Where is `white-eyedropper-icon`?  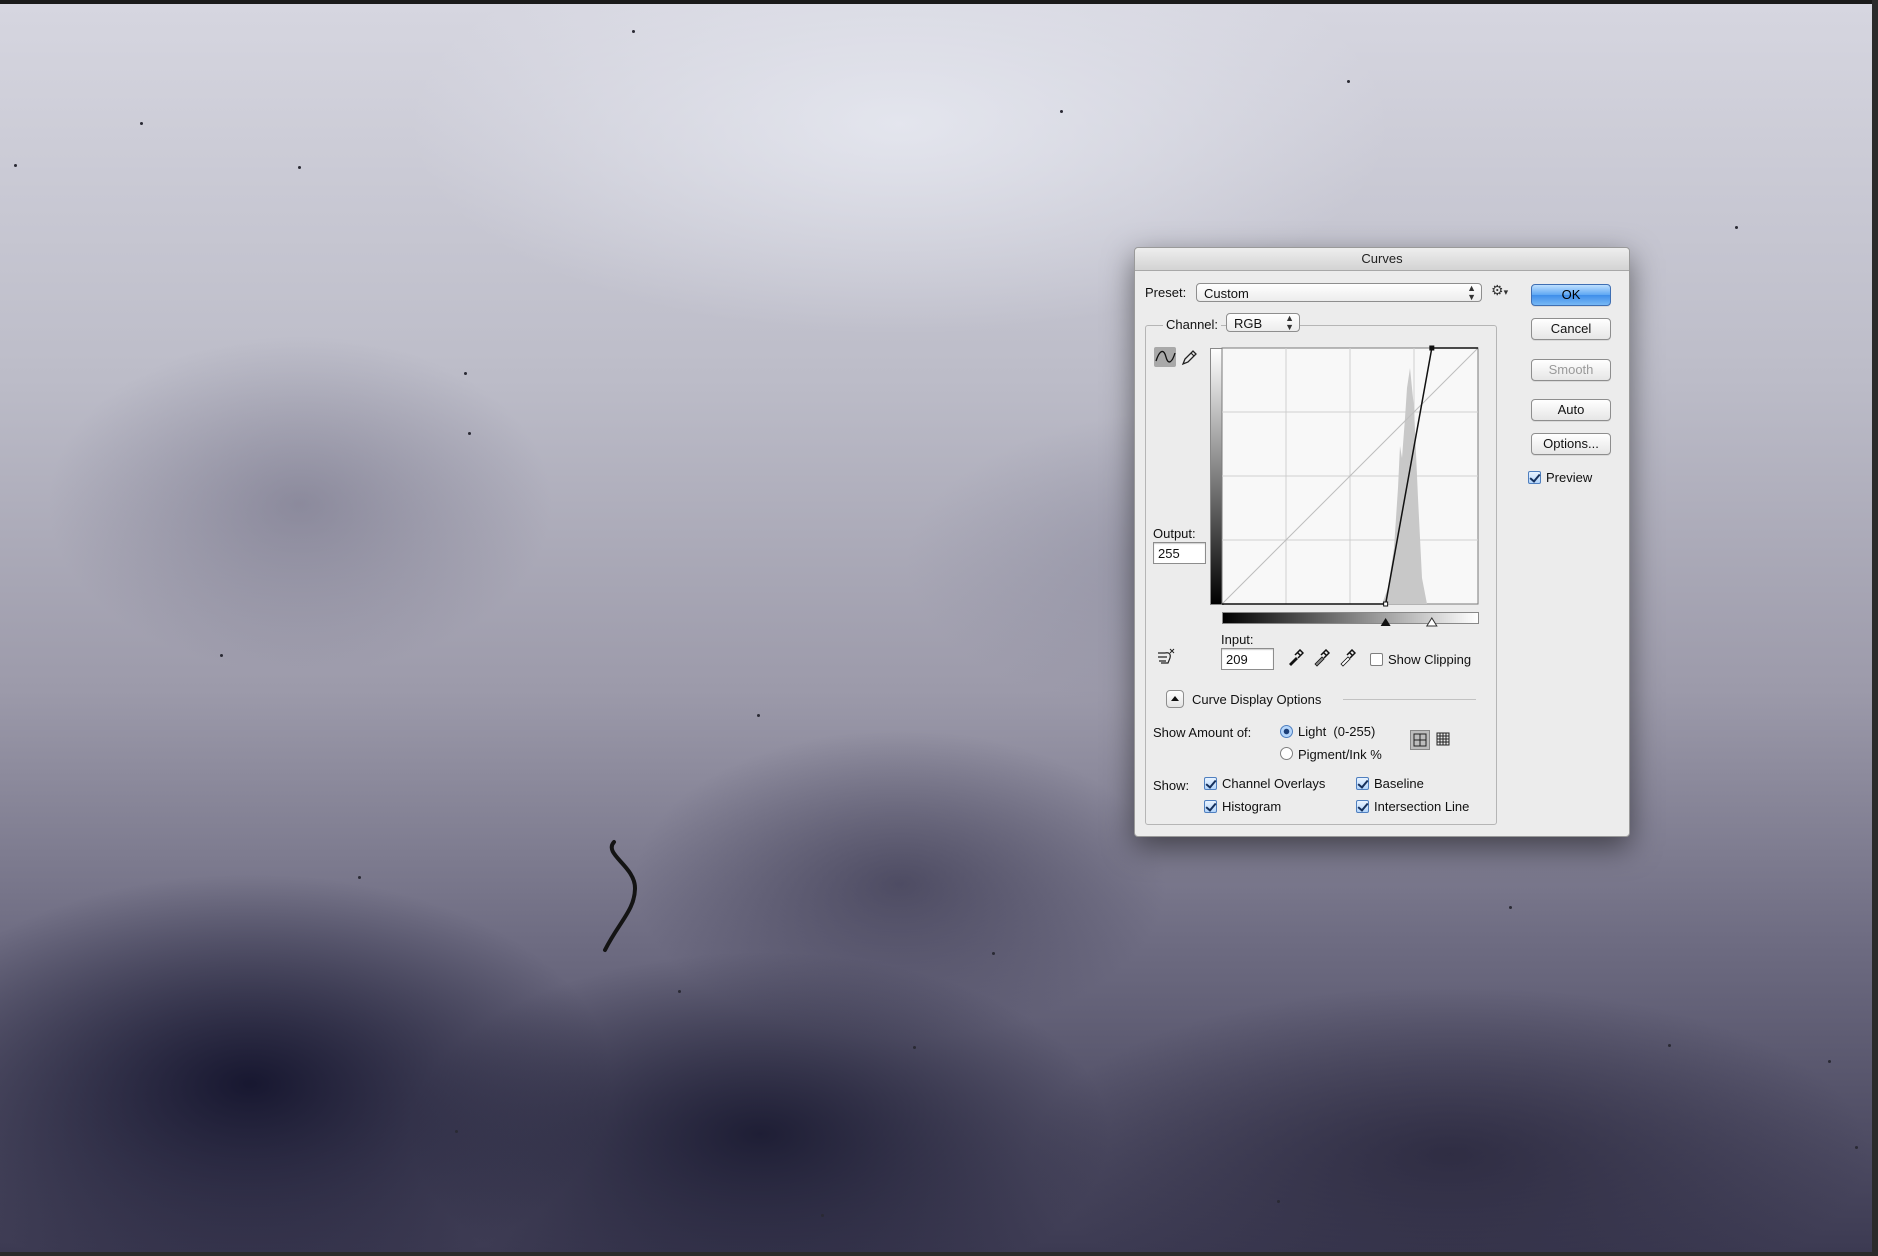 white-eyedropper-icon is located at coordinates (1347, 659).